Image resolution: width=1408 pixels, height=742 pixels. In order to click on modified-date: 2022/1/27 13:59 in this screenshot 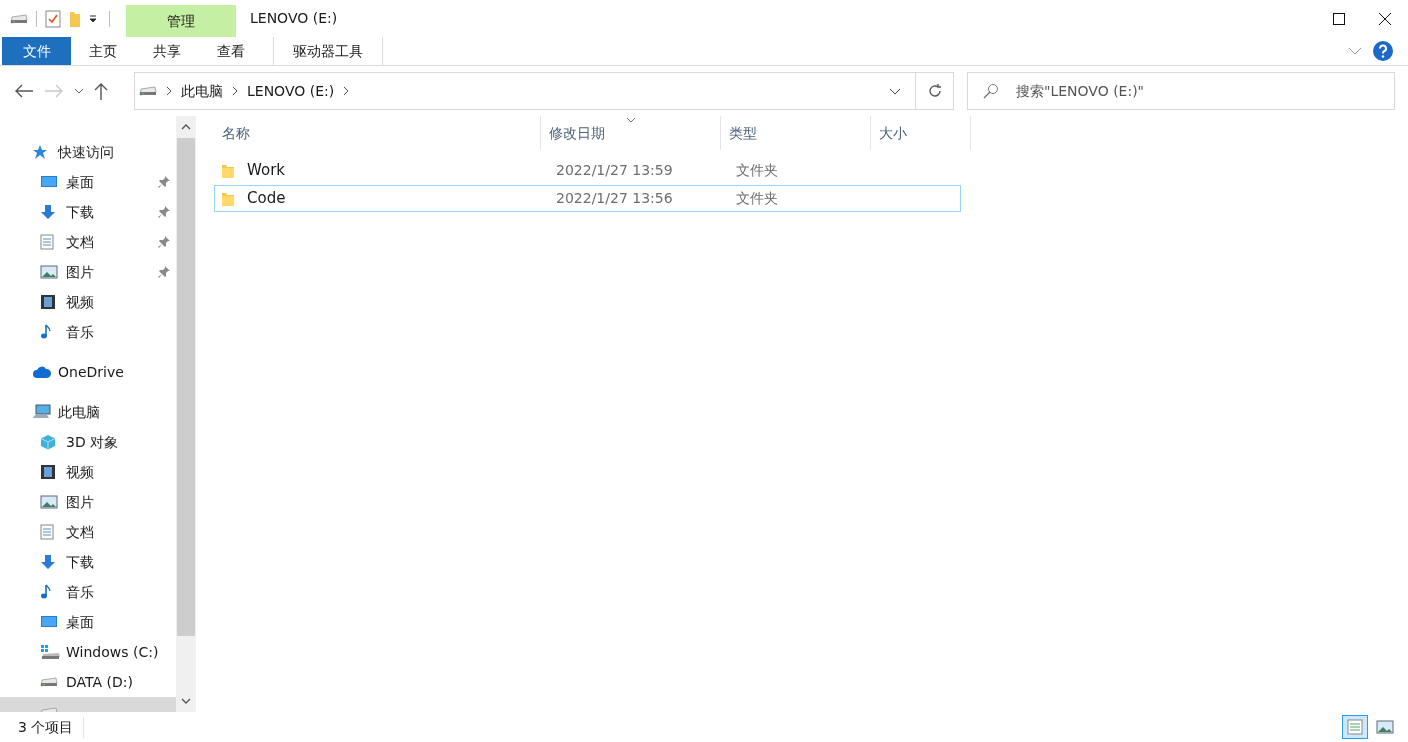, I will do `click(615, 170)`.